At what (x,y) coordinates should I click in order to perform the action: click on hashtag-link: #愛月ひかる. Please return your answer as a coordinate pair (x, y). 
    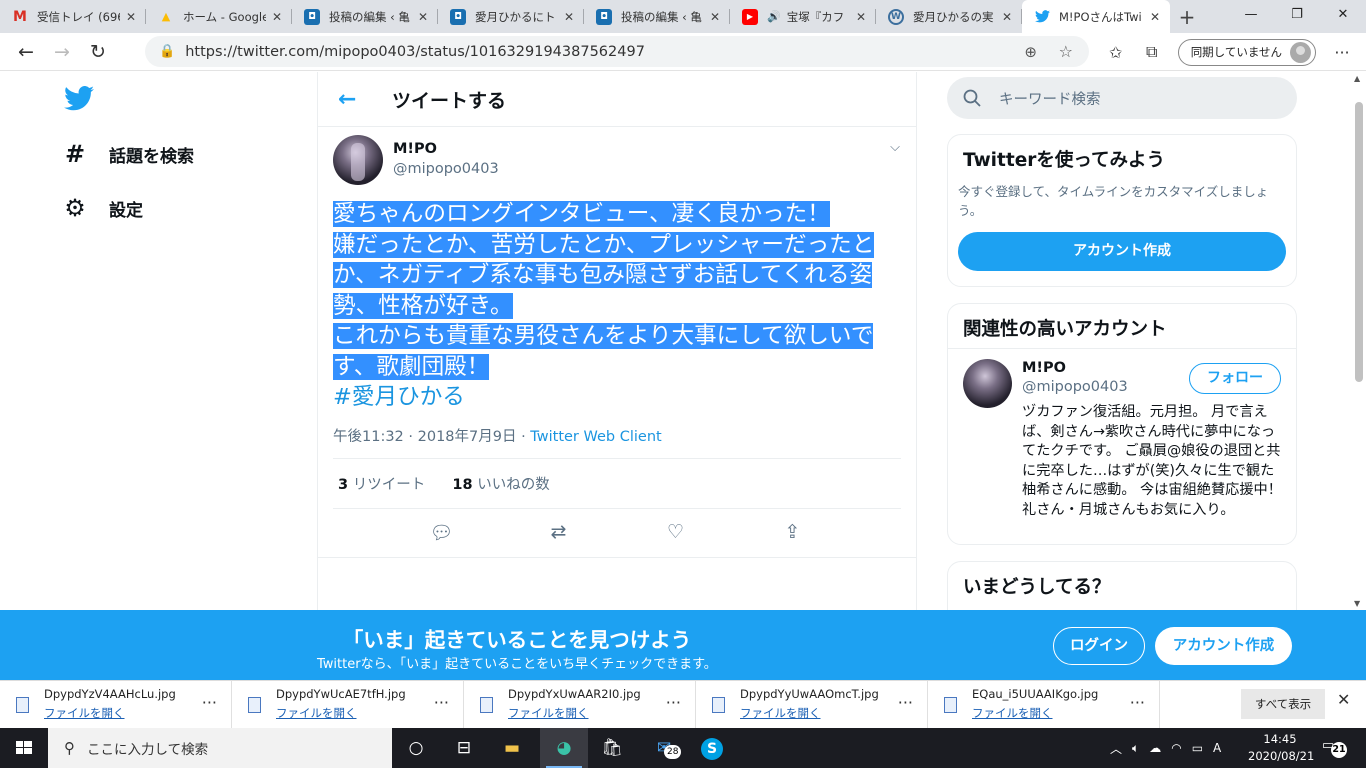
    Looking at the image, I should click on (613, 397).